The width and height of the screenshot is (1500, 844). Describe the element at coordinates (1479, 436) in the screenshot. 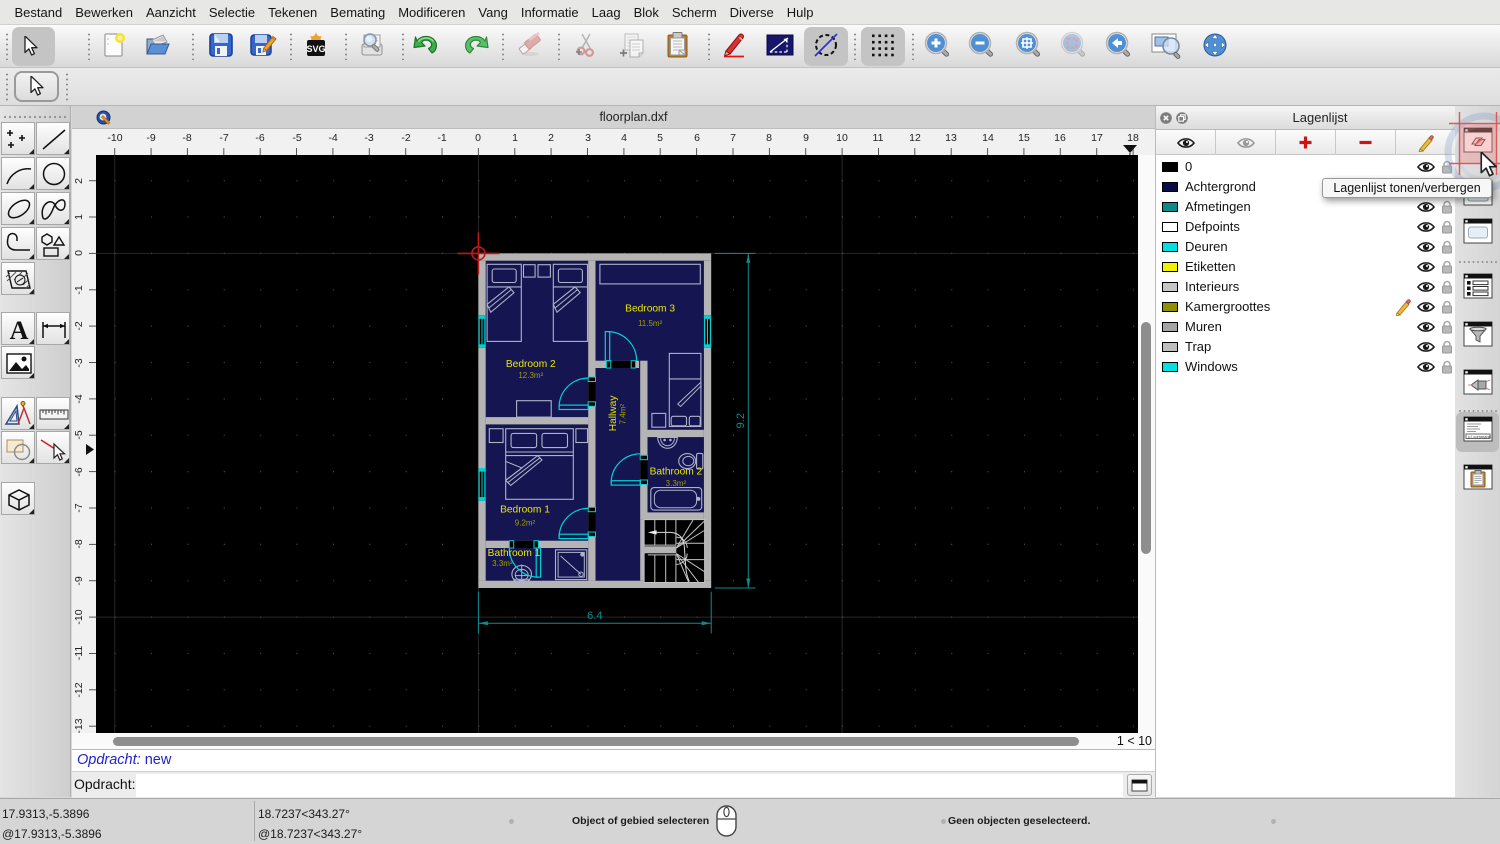

I see `svg-text: c:\ command` at that location.